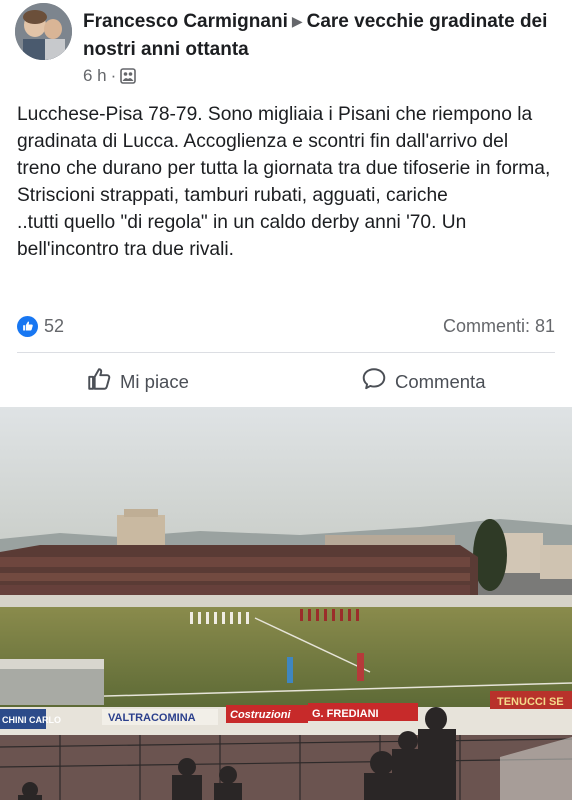 The image size is (572, 800). Describe the element at coordinates (152, 718) in the screenshot. I see `ad-text-1: VALTRACOMINA` at that location.